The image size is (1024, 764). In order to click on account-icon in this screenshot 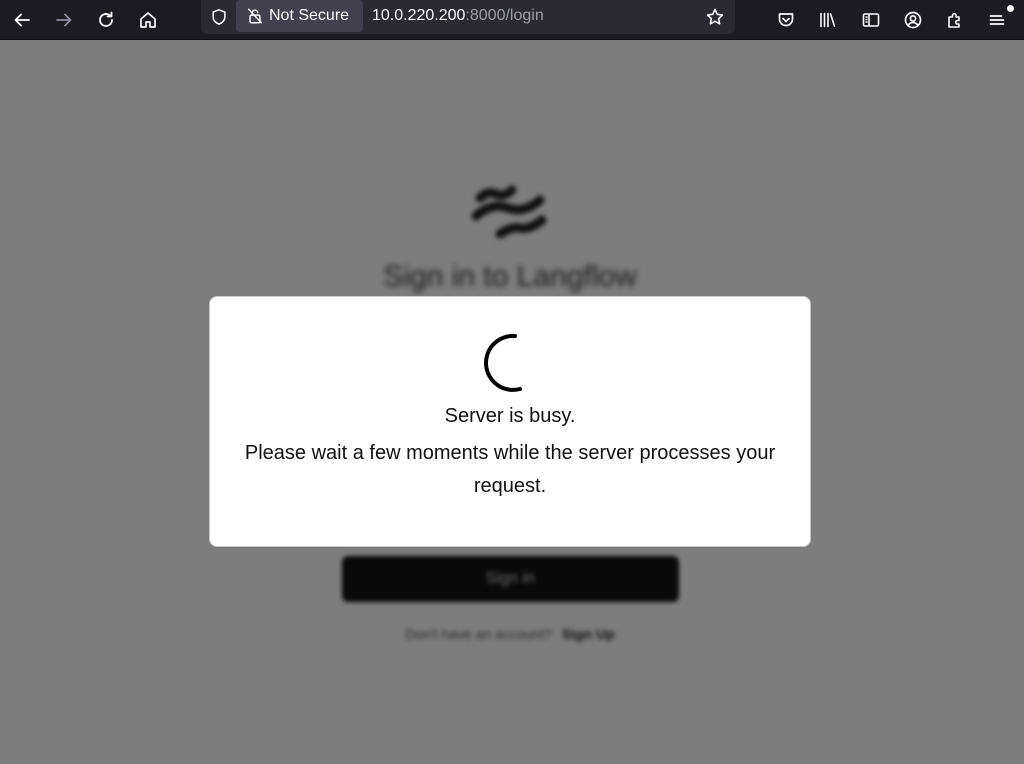, I will do `click(913, 20)`.